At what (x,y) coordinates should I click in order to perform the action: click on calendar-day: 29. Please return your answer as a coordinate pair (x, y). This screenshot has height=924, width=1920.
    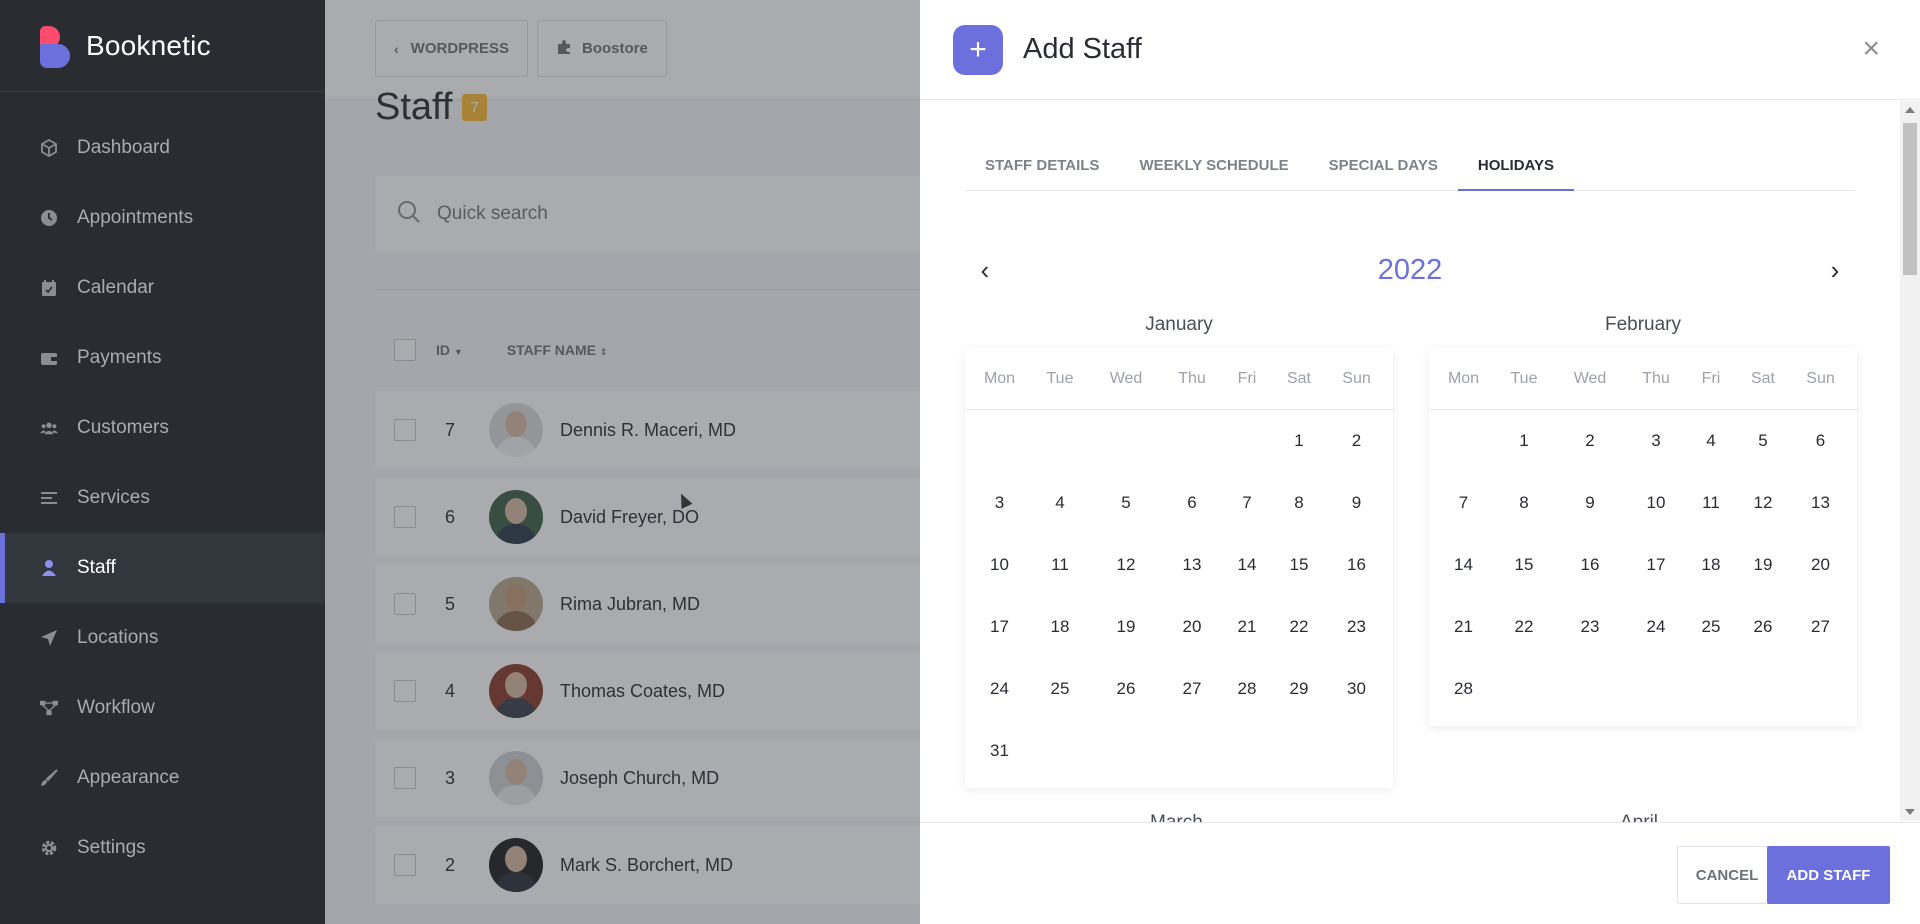
    Looking at the image, I should click on (1299, 689).